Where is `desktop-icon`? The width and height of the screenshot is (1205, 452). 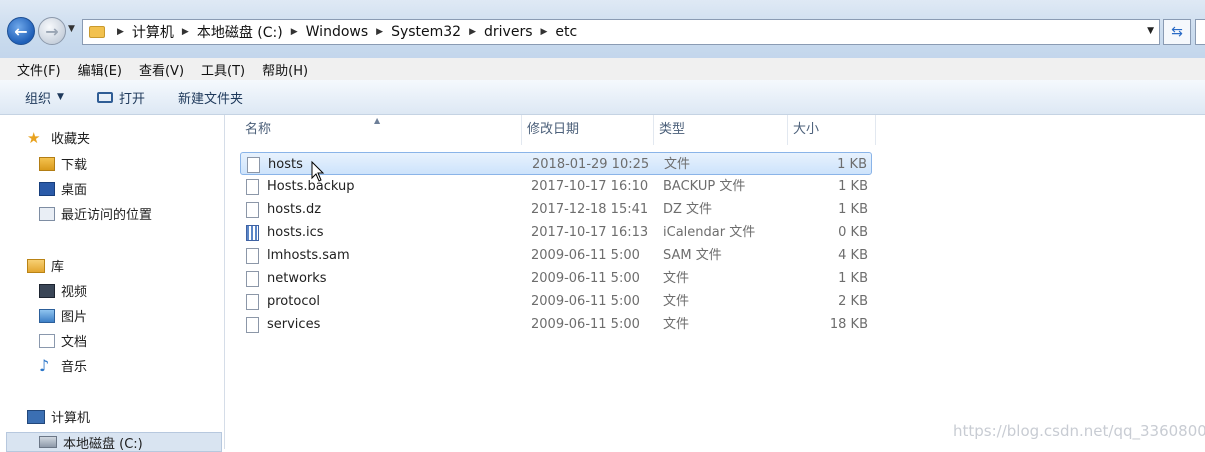 desktop-icon is located at coordinates (47, 188).